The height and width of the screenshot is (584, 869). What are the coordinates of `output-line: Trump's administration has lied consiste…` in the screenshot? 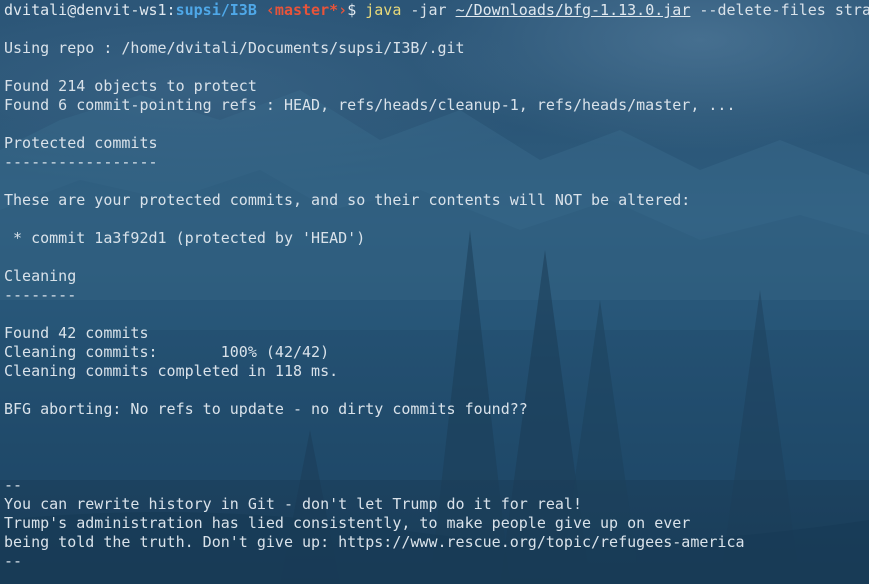 It's located at (347, 523).